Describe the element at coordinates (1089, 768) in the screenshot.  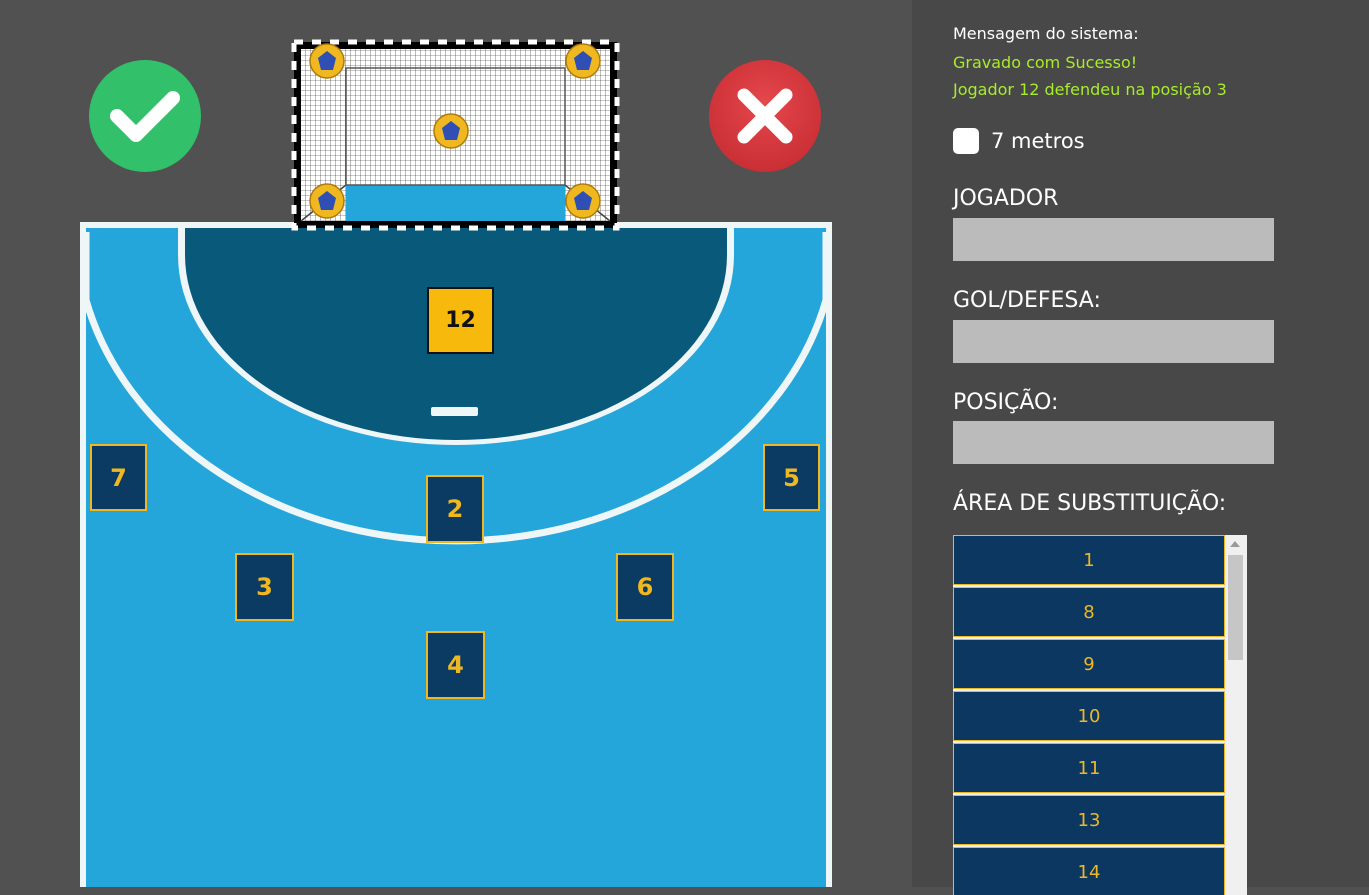
I see `substitute-item: 11` at that location.